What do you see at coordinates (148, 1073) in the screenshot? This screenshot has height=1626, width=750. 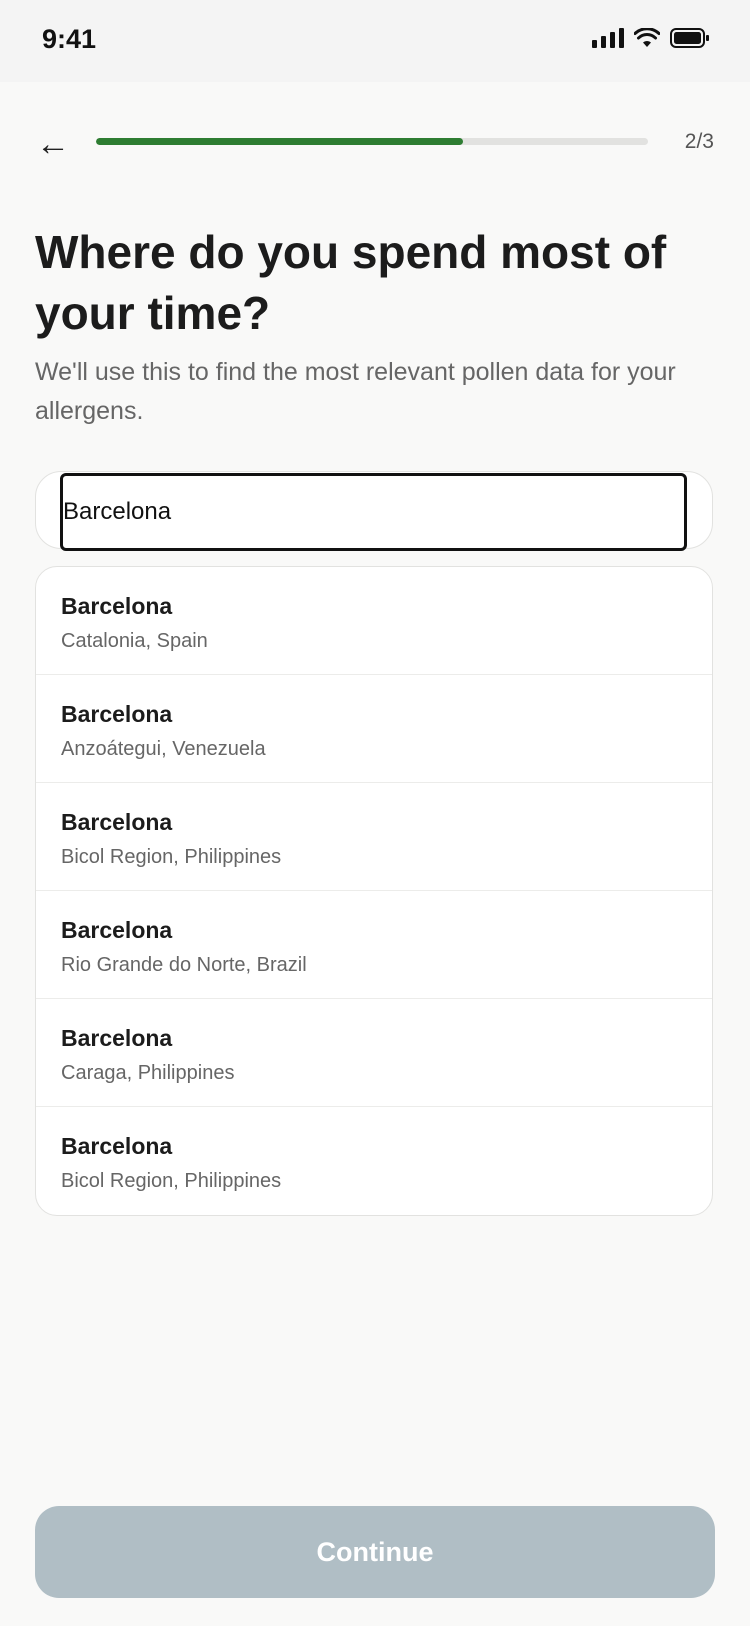 I see `result-region: Caraga, Philippines` at bounding box center [148, 1073].